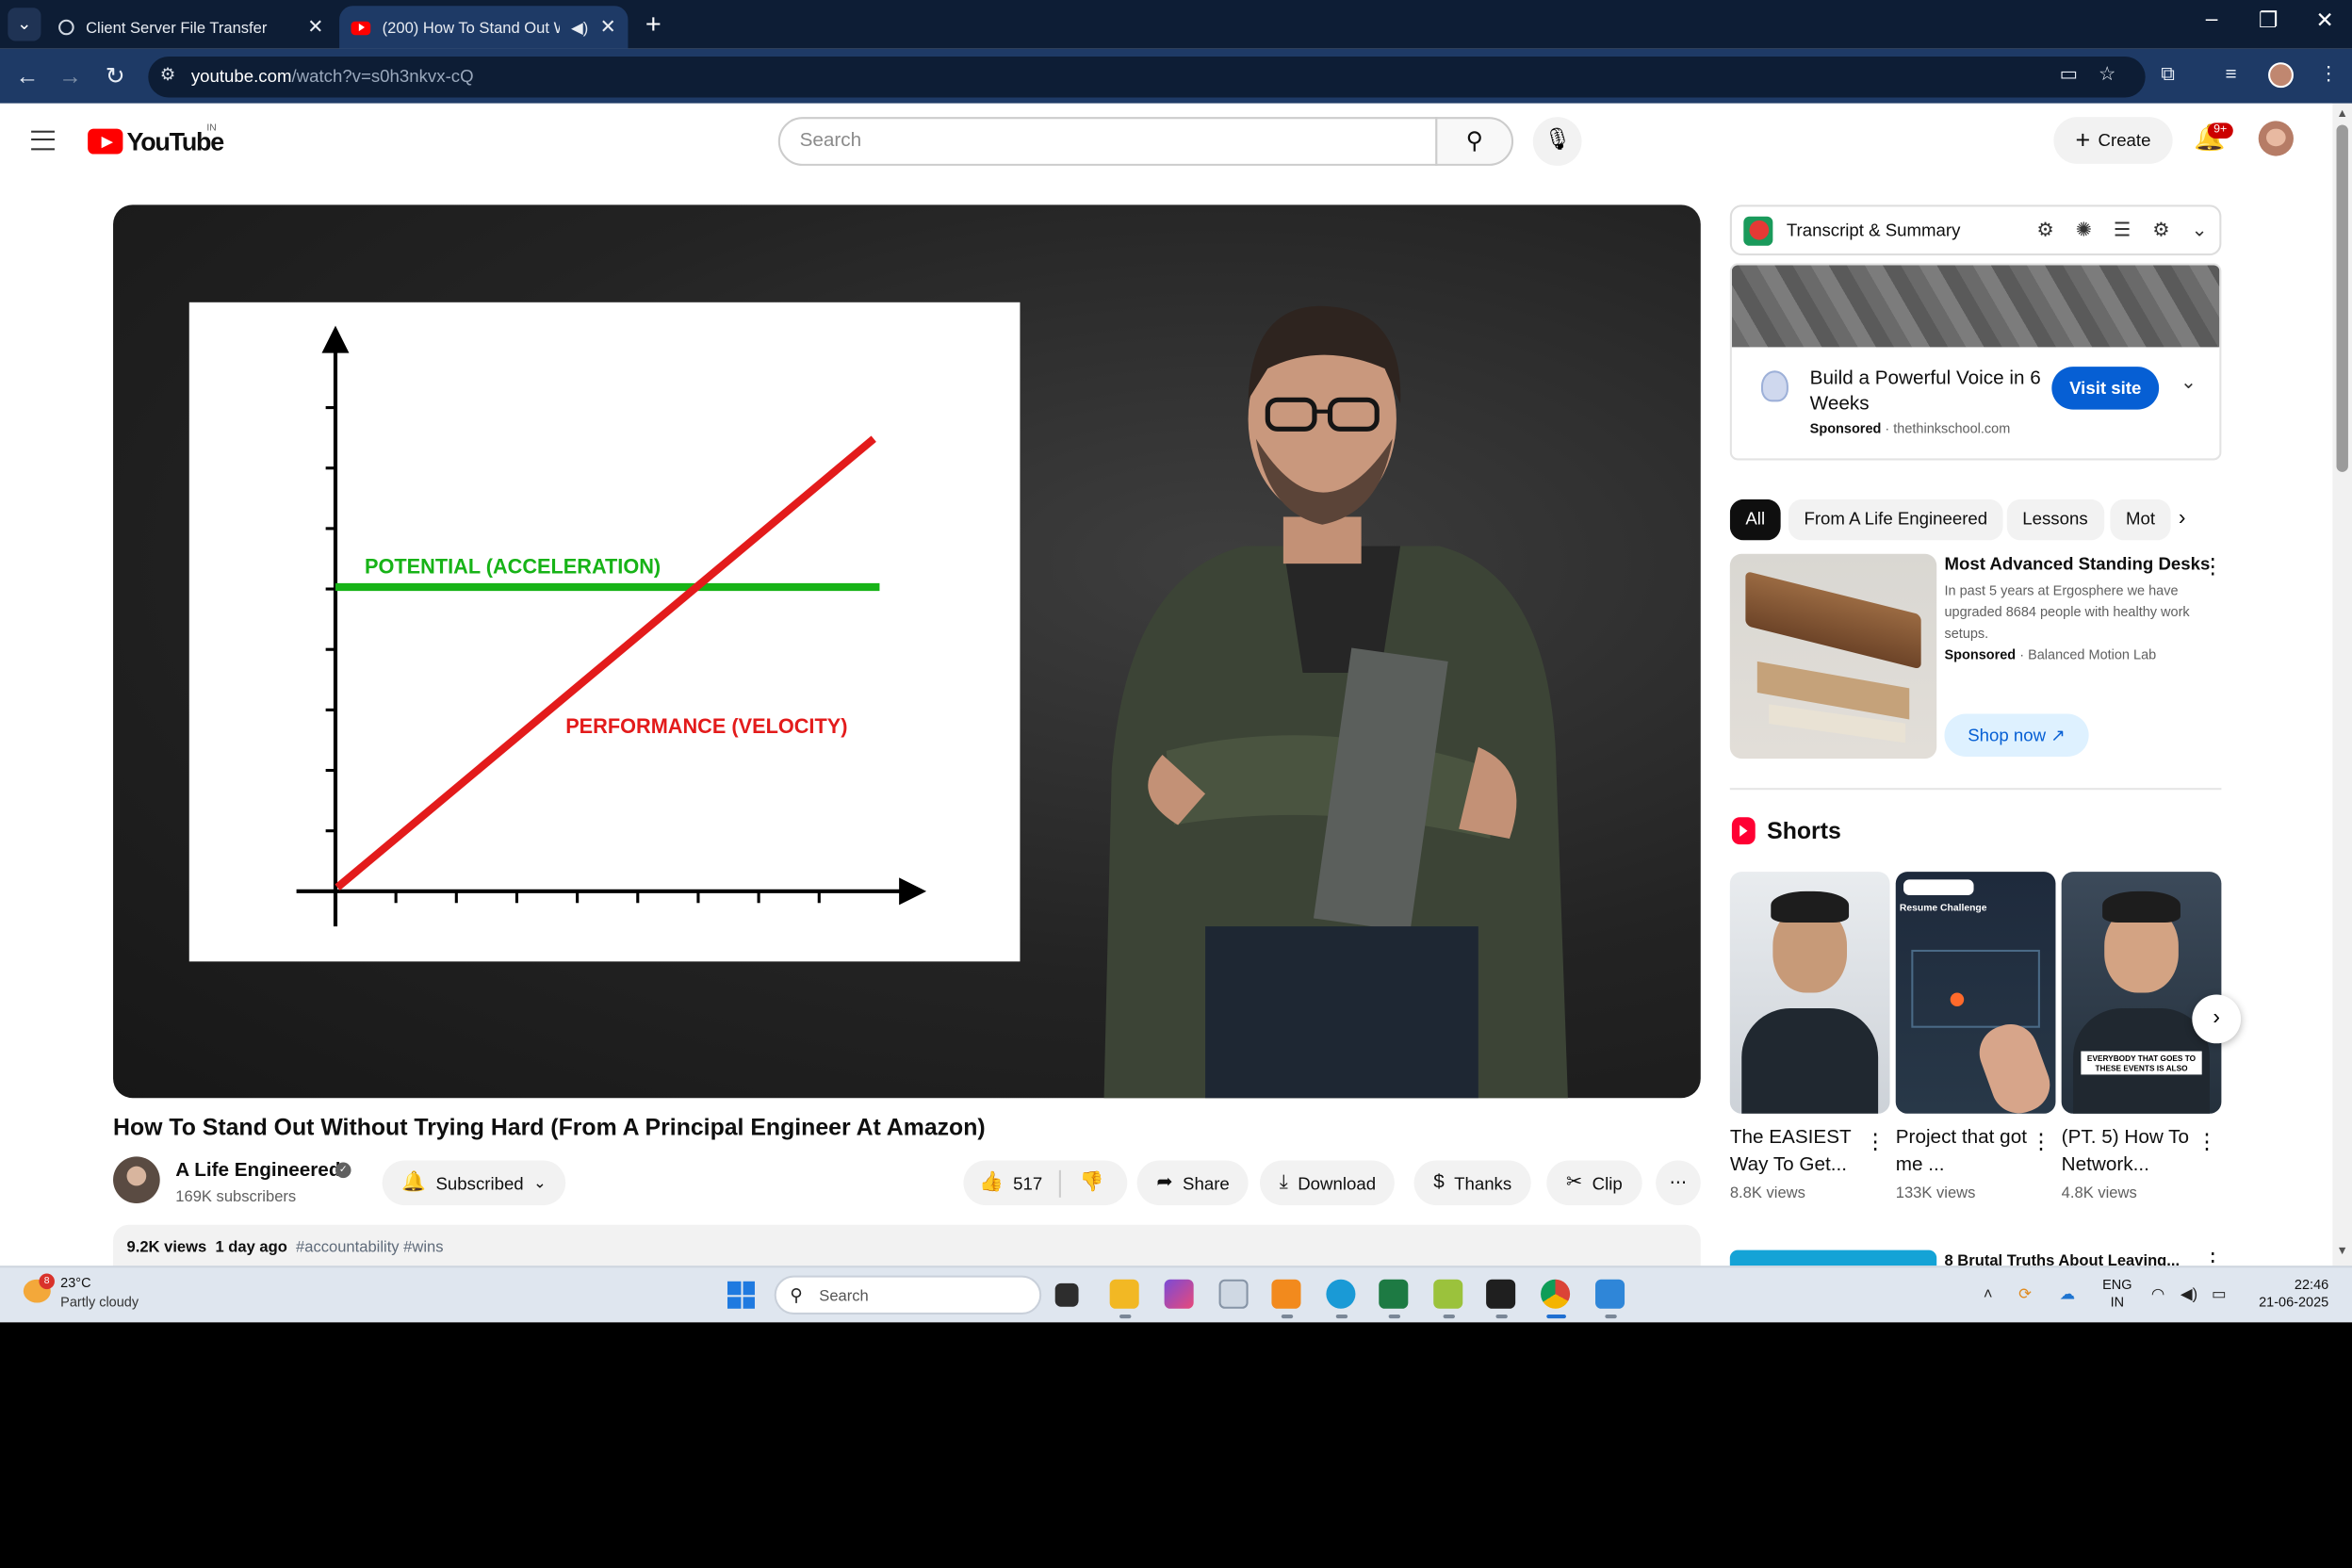 The image size is (2352, 1568). What do you see at coordinates (2168, 75) in the screenshot?
I see `extensions-icon: ⧉` at bounding box center [2168, 75].